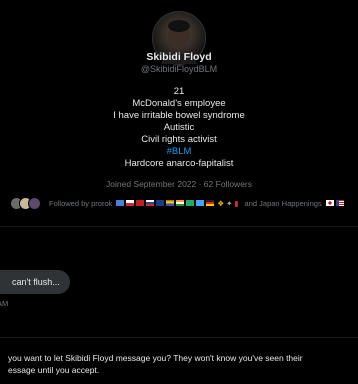  What do you see at coordinates (236, 203) in the screenshot?
I see `figure-icon: ▮` at bounding box center [236, 203].